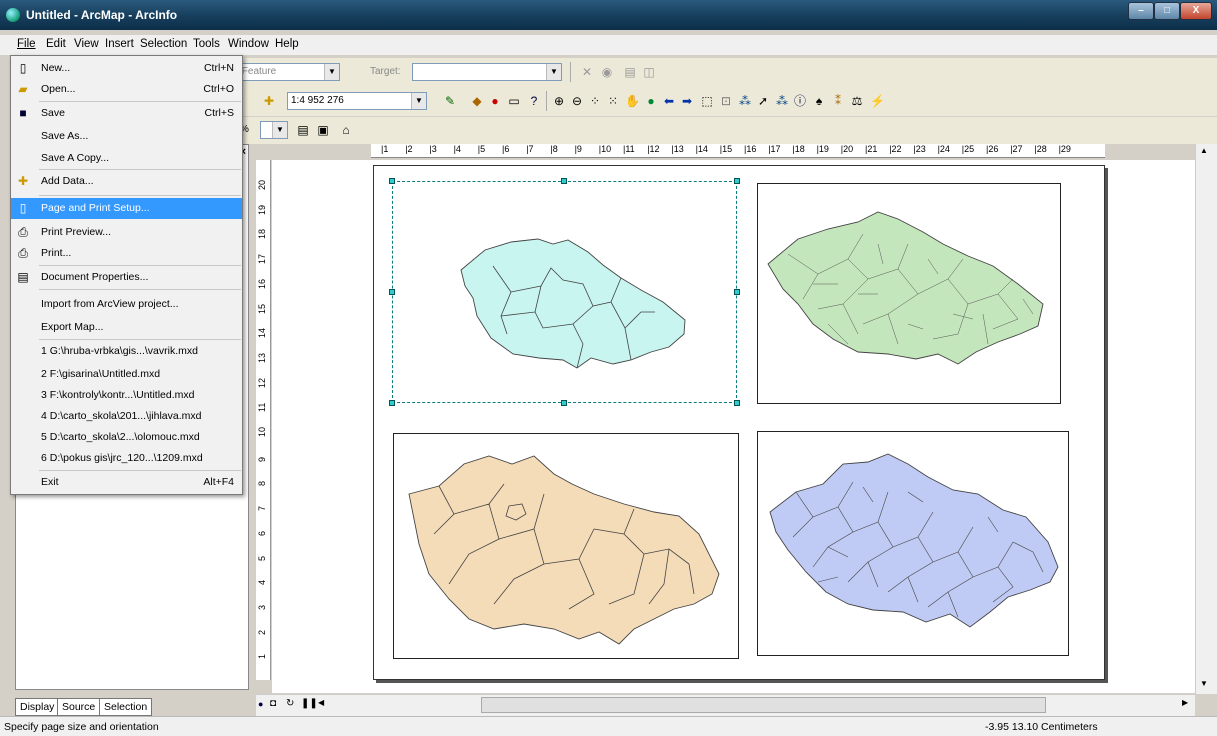 Image resolution: width=1217 pixels, height=736 pixels. Describe the element at coordinates (262, 558) in the screenshot. I see `ruler-tick-label: 5` at that location.